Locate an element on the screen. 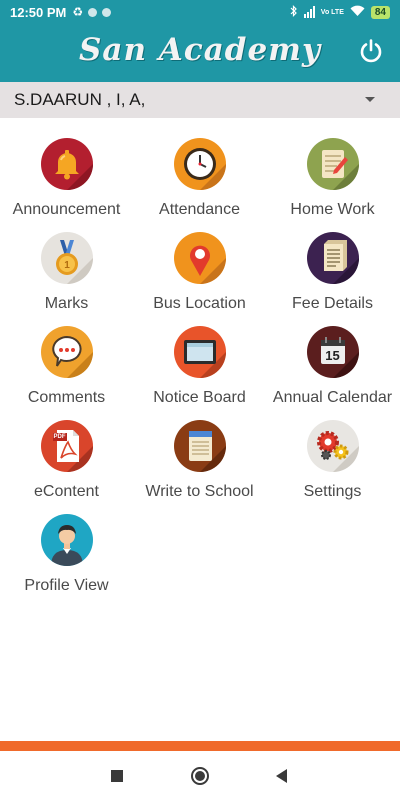 The height and width of the screenshot is (800, 400). back-button is located at coordinates (281, 776).